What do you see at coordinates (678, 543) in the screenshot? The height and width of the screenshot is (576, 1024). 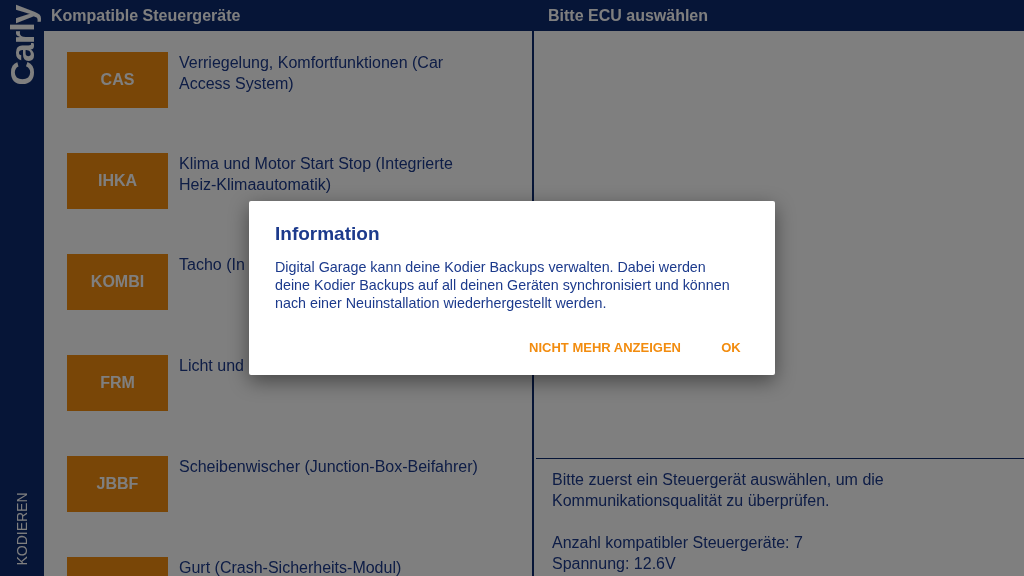 I see `ecu-count: Anzahl kompatibler Steuergeräte: 7` at bounding box center [678, 543].